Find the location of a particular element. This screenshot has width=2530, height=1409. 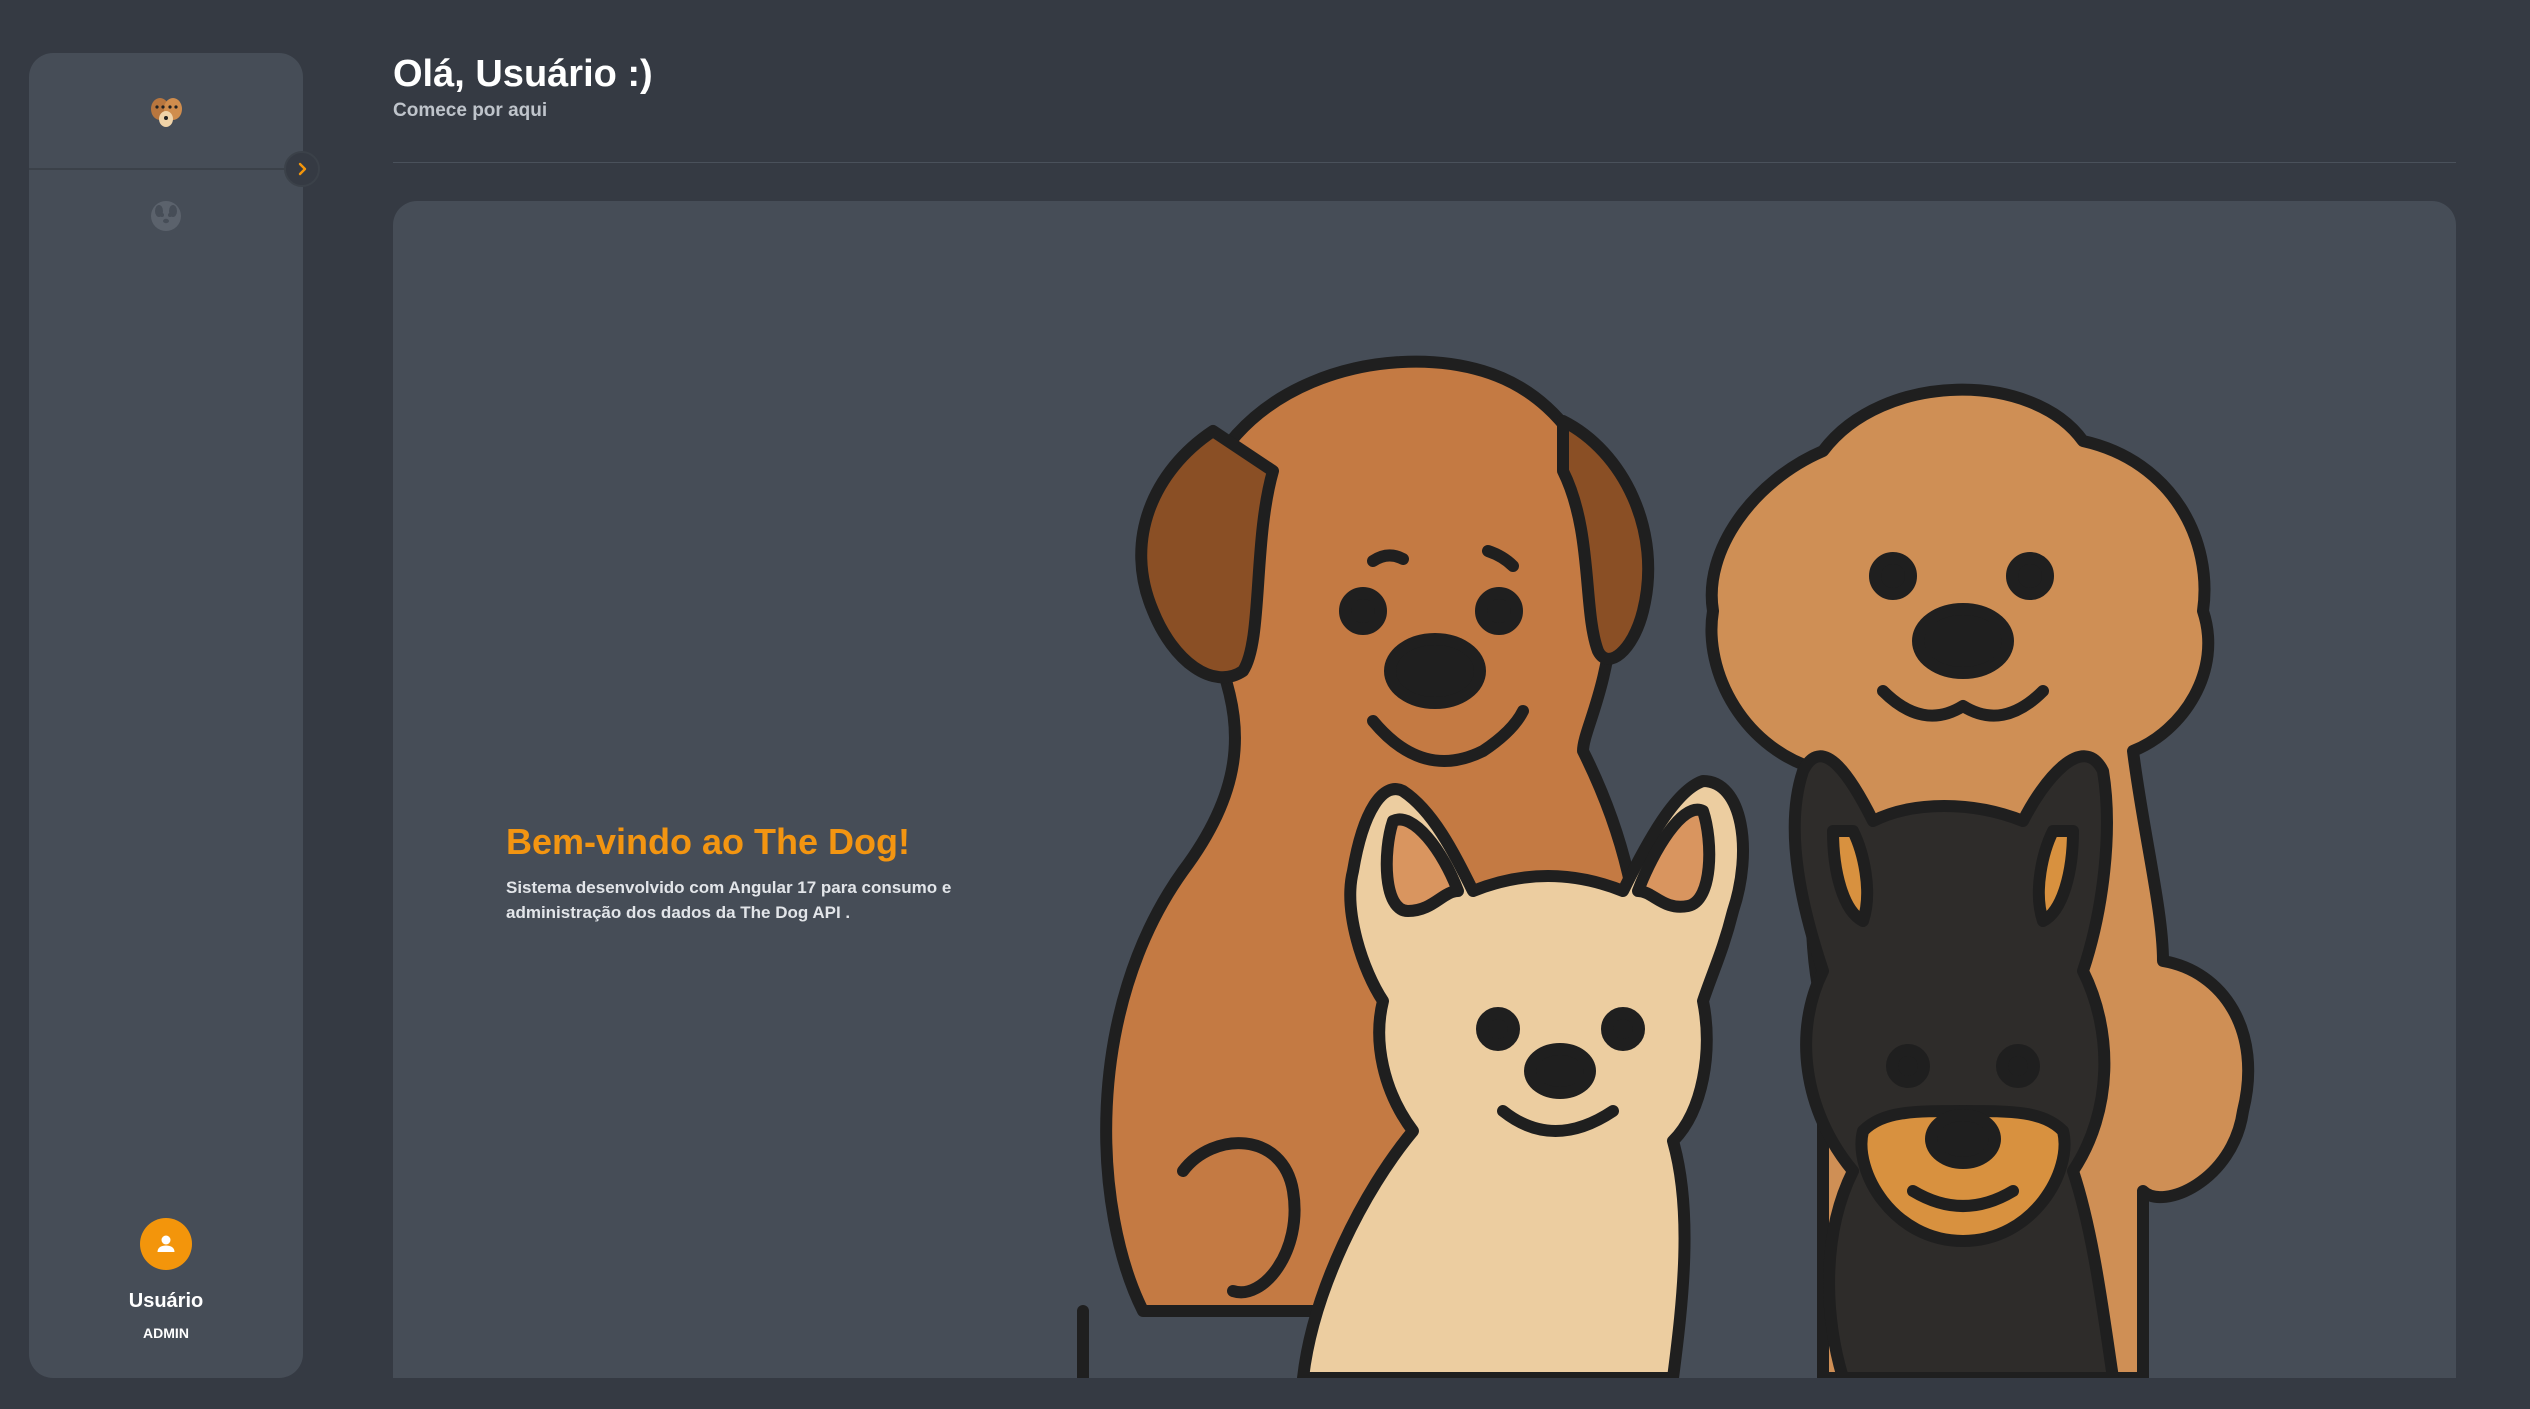

sidebar-item-dogs is located at coordinates (166, 216).